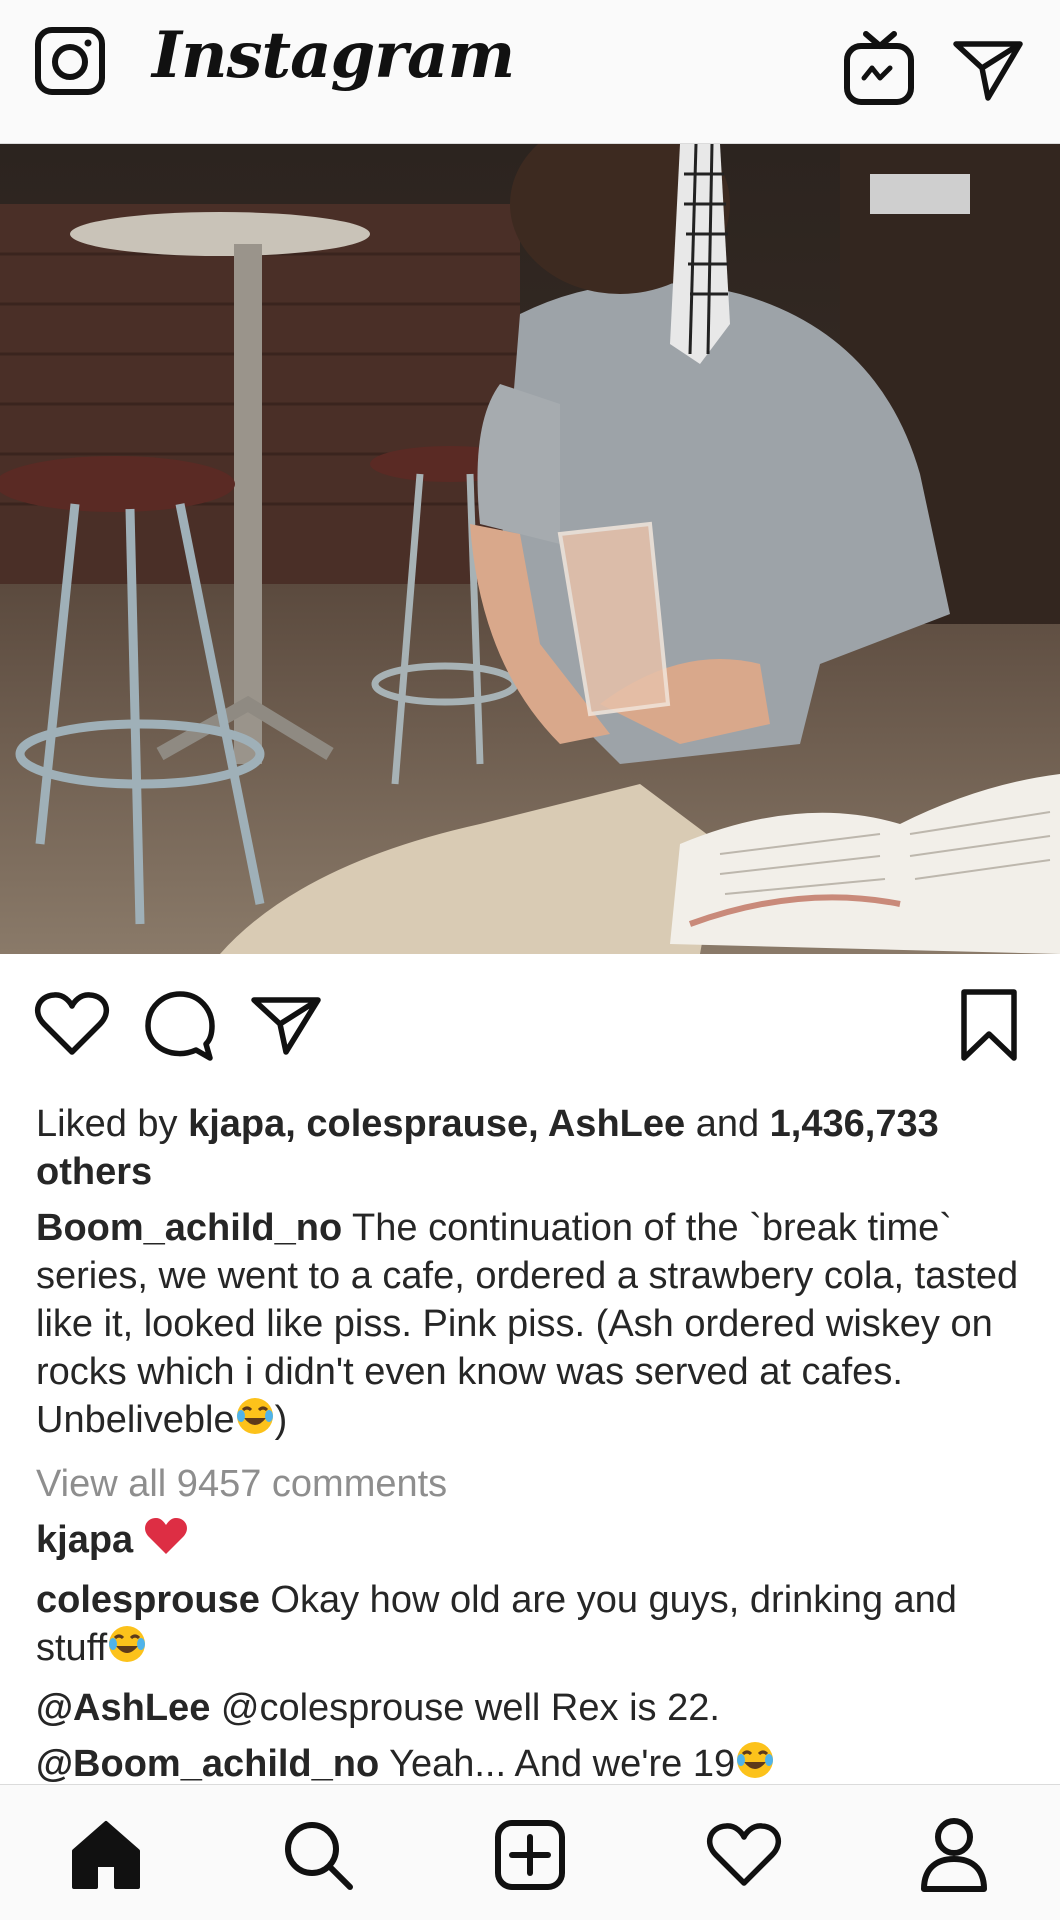  Describe the element at coordinates (436, 1124) in the screenshot. I see `liked-by-users: kjapa, colesprause, AshLee` at that location.